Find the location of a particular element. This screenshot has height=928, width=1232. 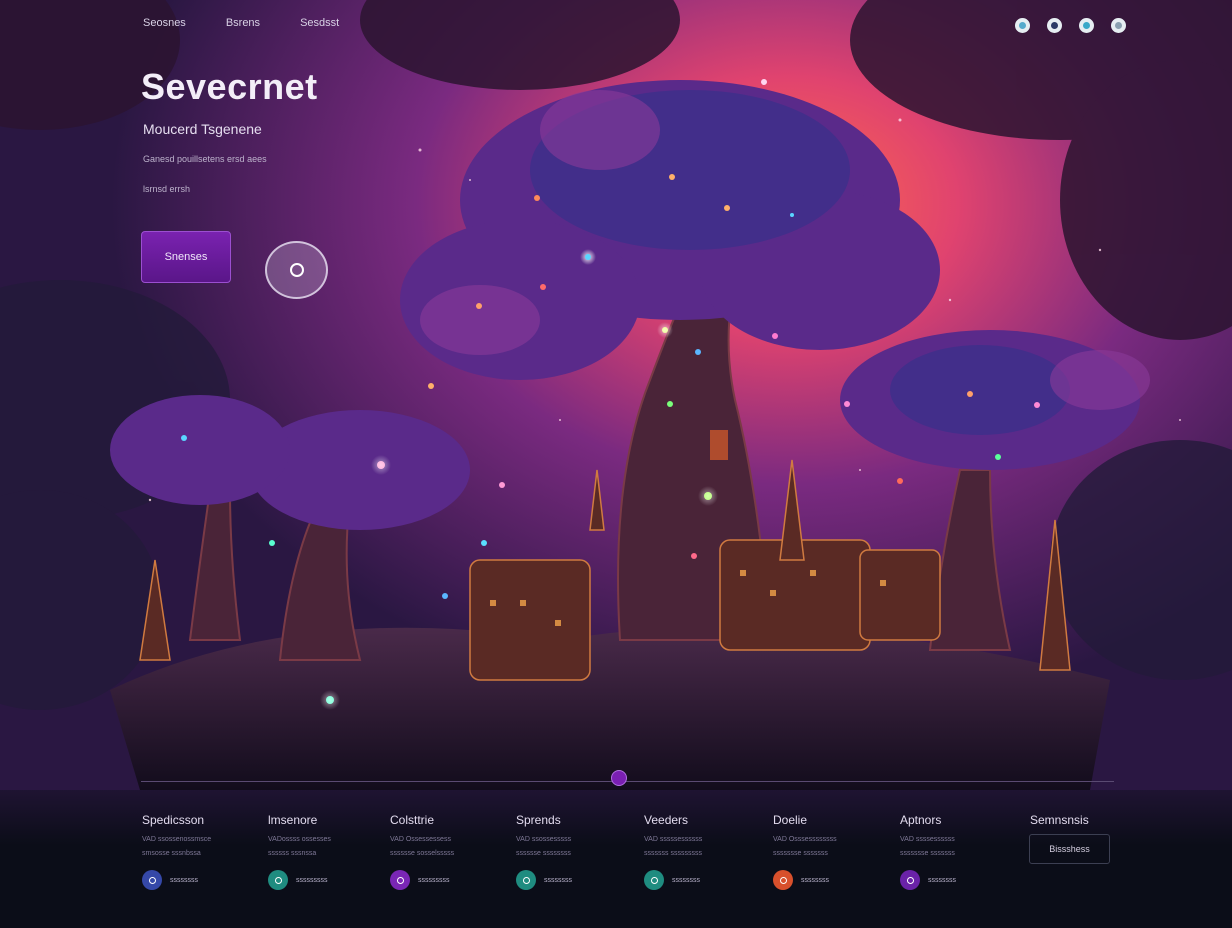

column-heading: Sprends is located at coordinates (538, 820).